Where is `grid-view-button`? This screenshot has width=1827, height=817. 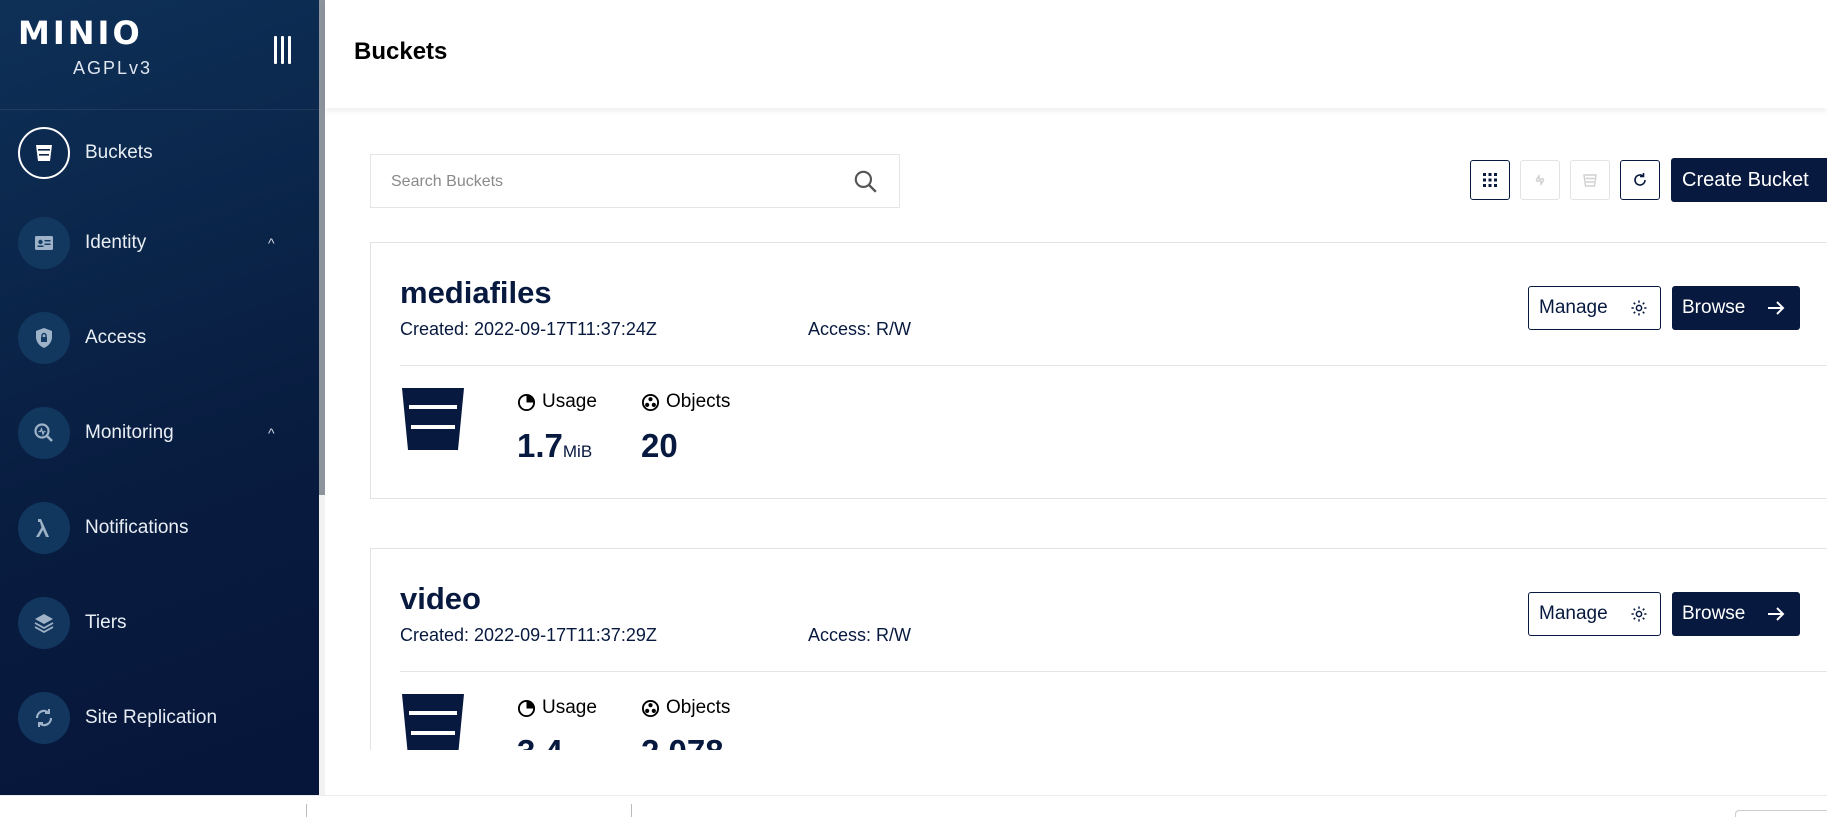
grid-view-button is located at coordinates (1490, 180).